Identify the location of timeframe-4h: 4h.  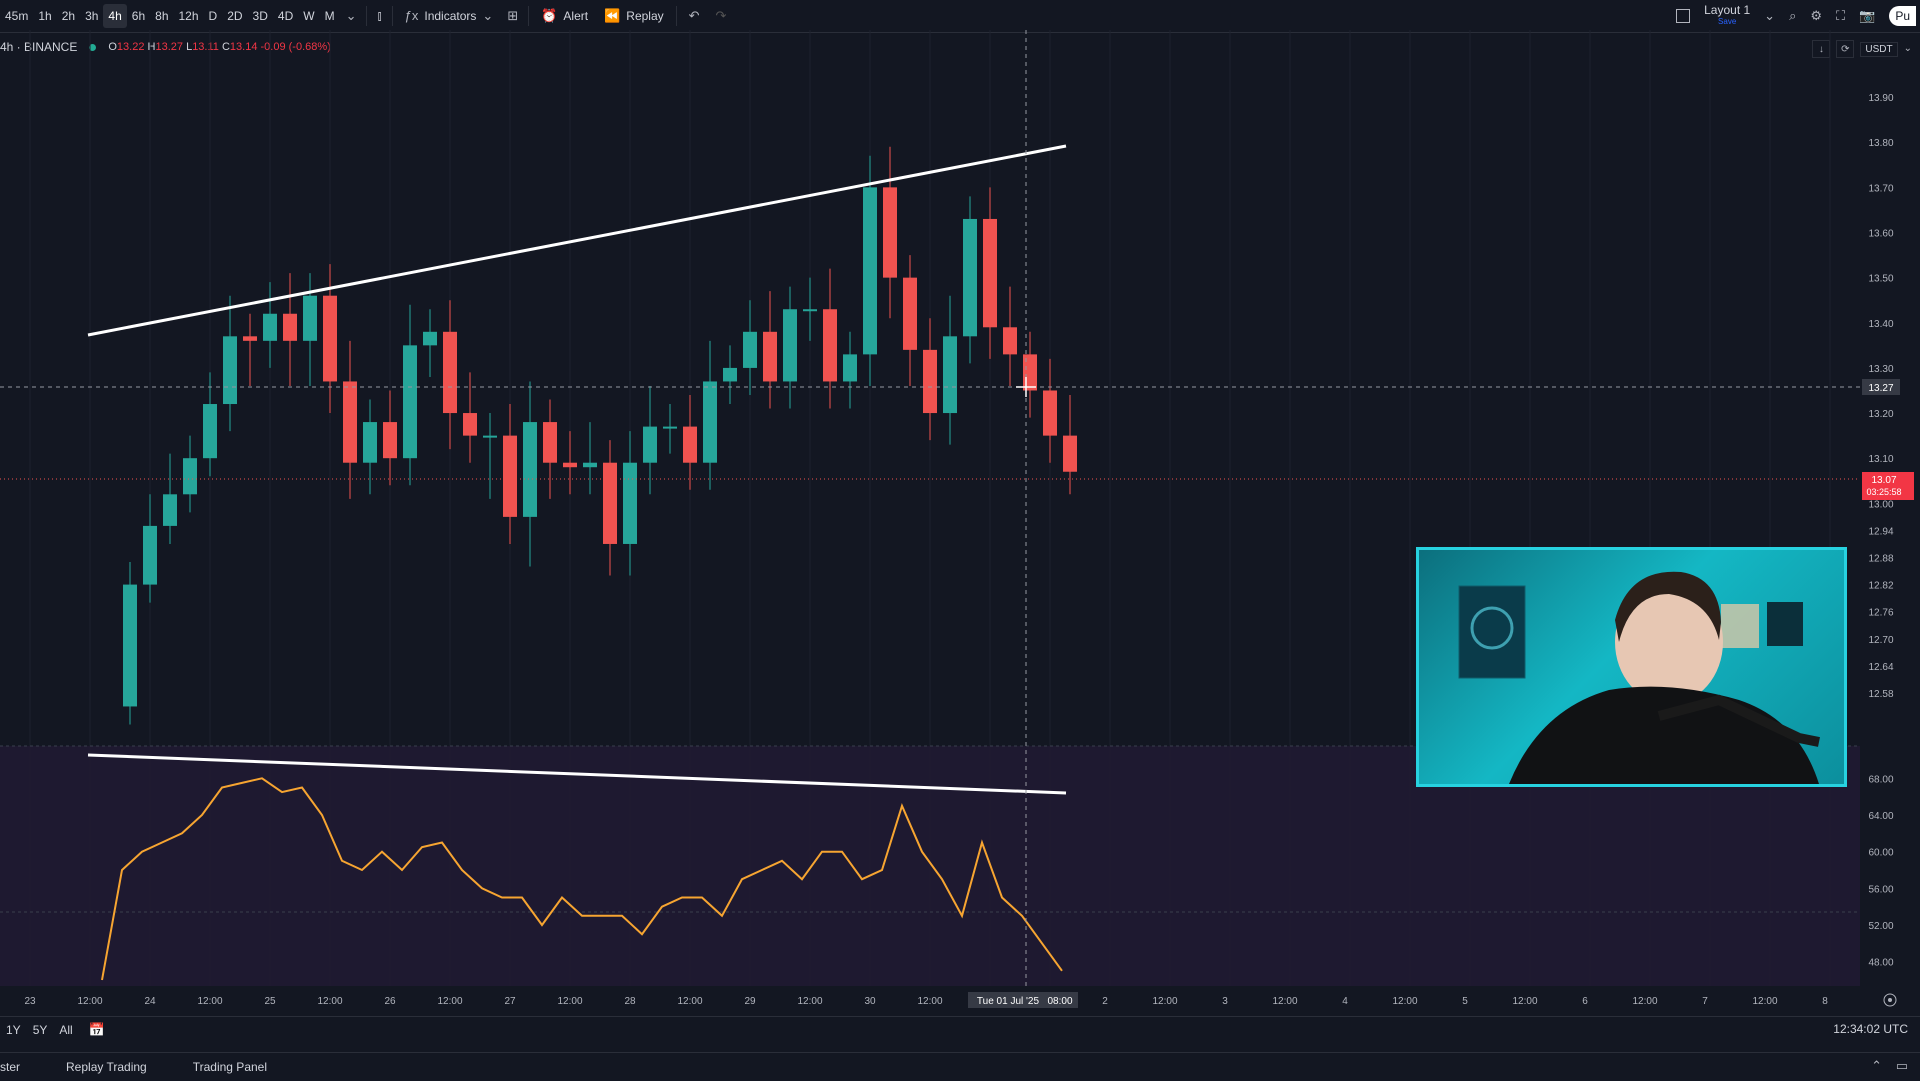
(115, 16).